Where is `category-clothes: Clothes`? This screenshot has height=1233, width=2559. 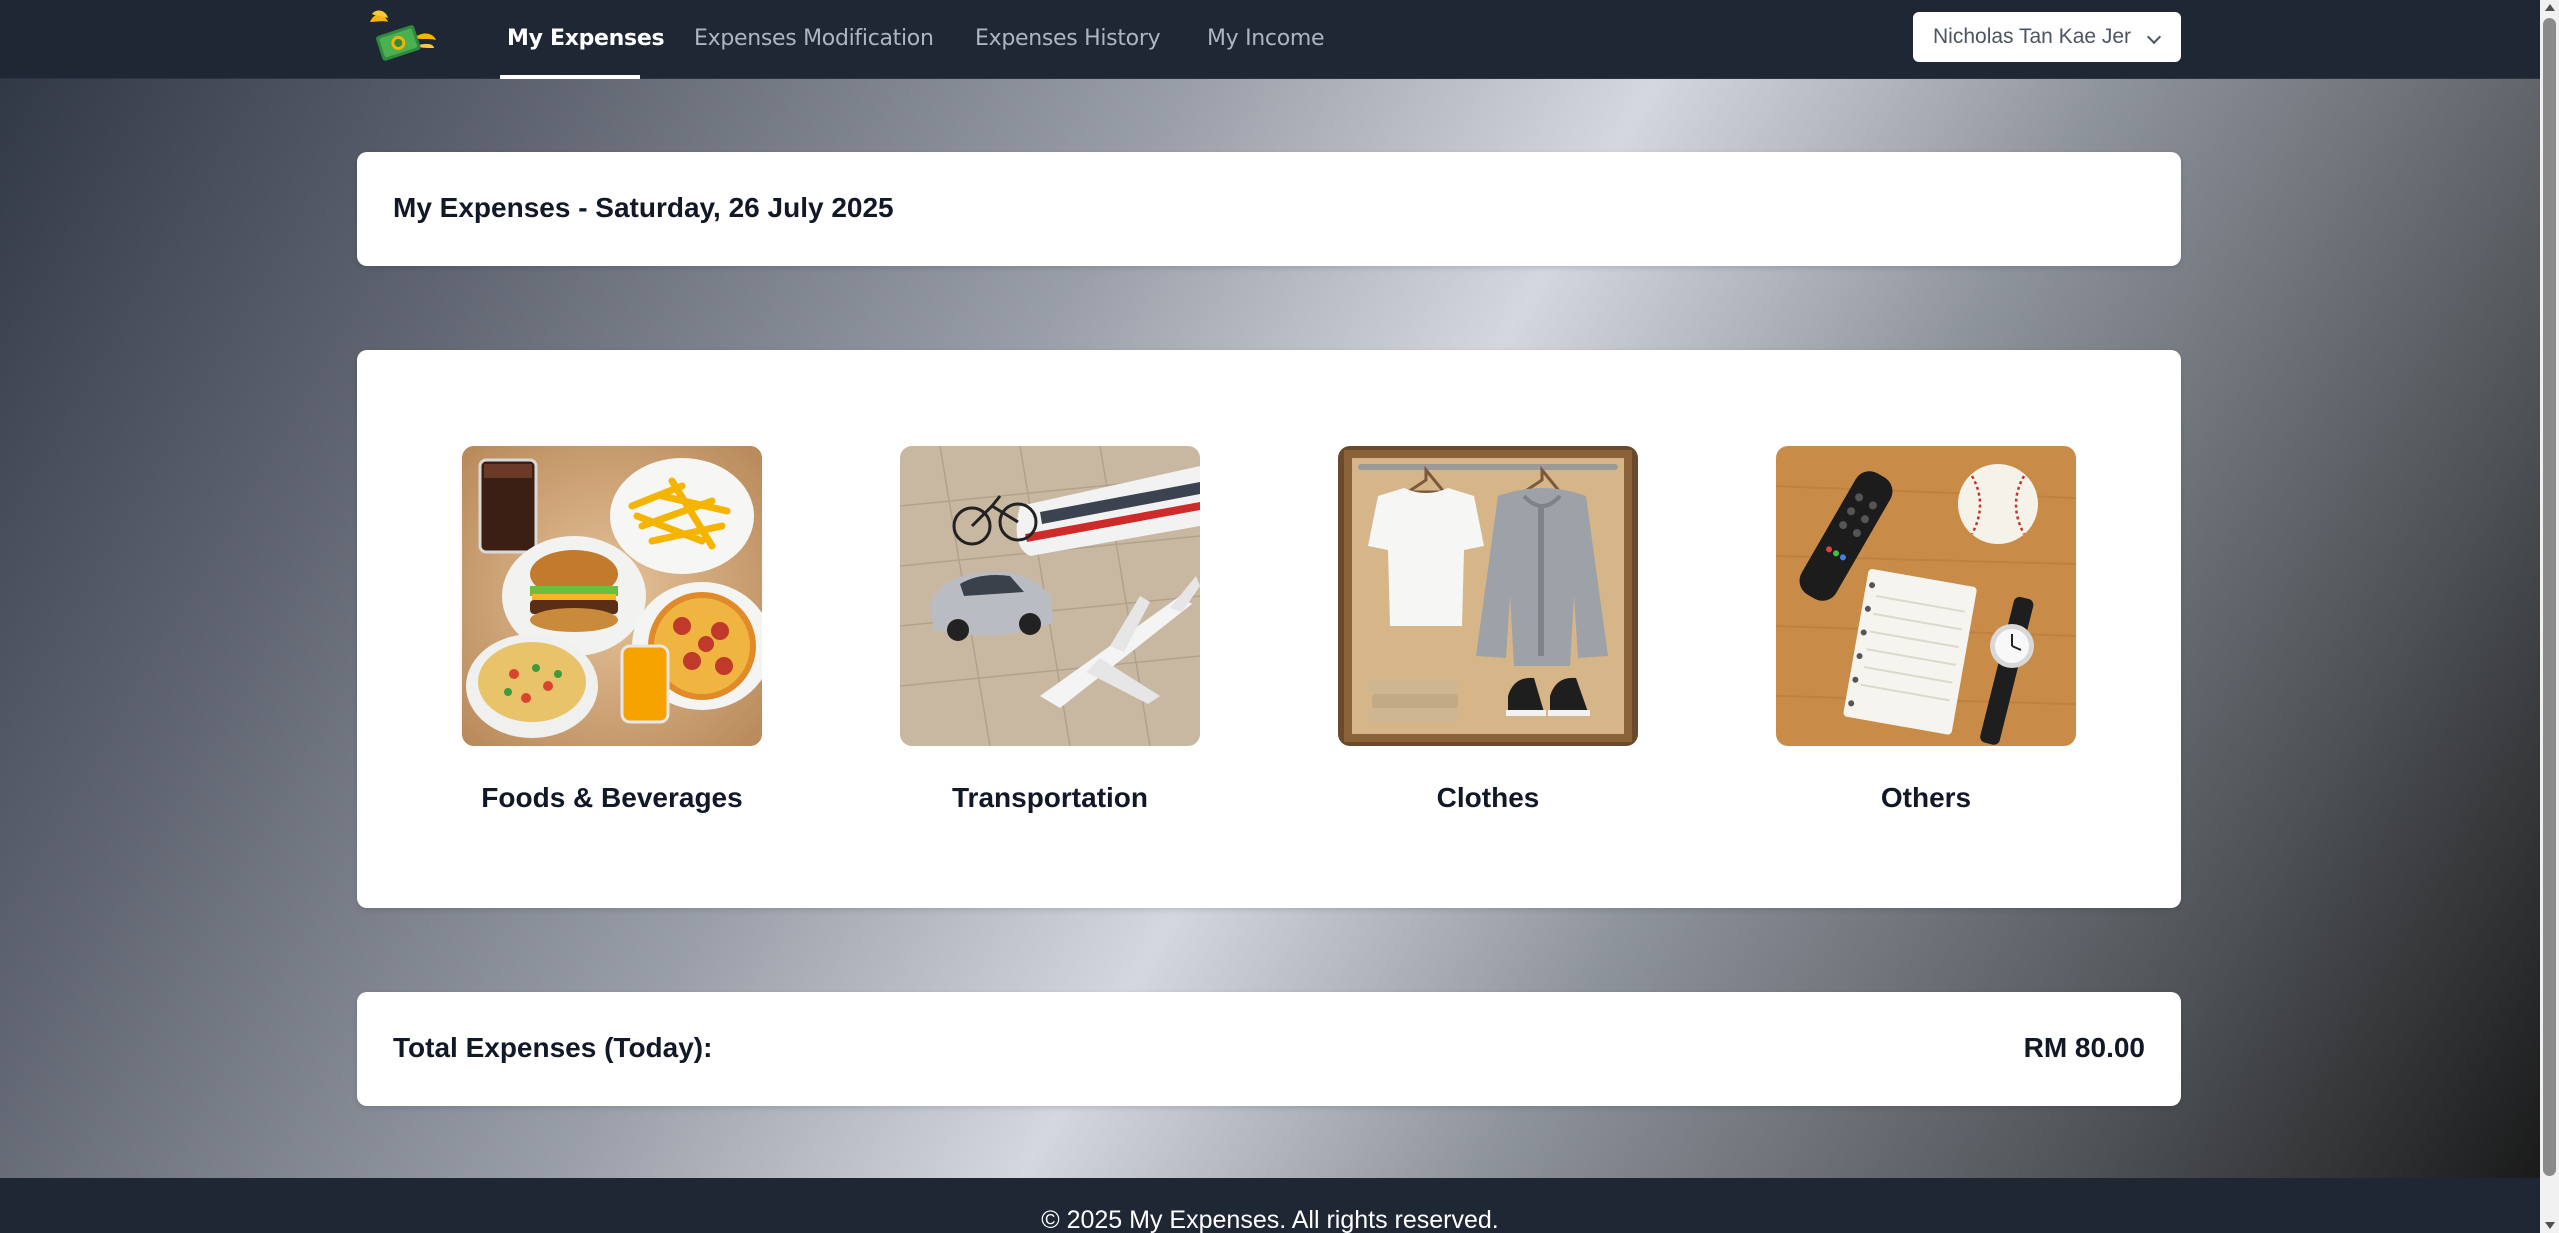
category-clothes: Clothes is located at coordinates (1488, 630).